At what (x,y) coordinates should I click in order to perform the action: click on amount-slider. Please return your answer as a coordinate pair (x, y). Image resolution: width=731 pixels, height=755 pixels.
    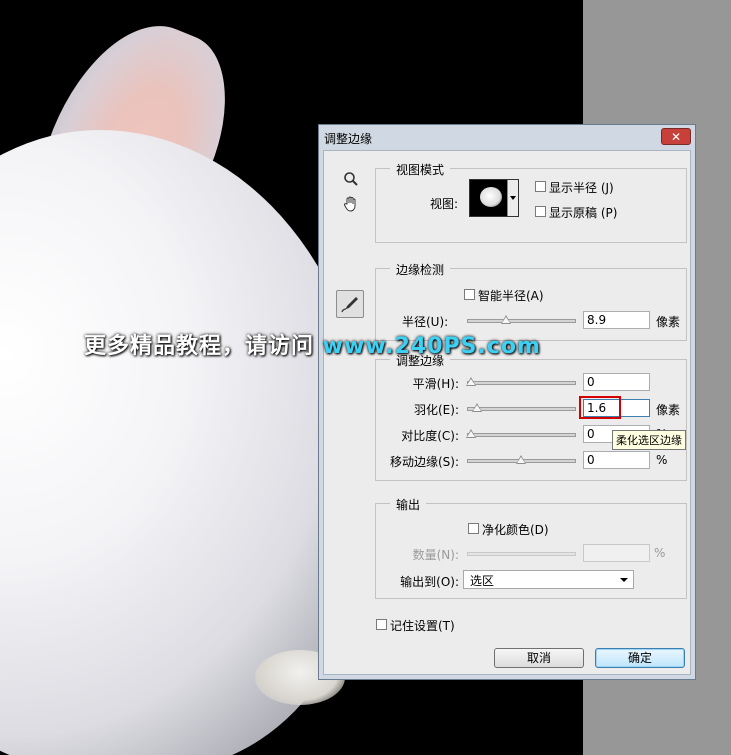
    Looking at the image, I should click on (521, 554).